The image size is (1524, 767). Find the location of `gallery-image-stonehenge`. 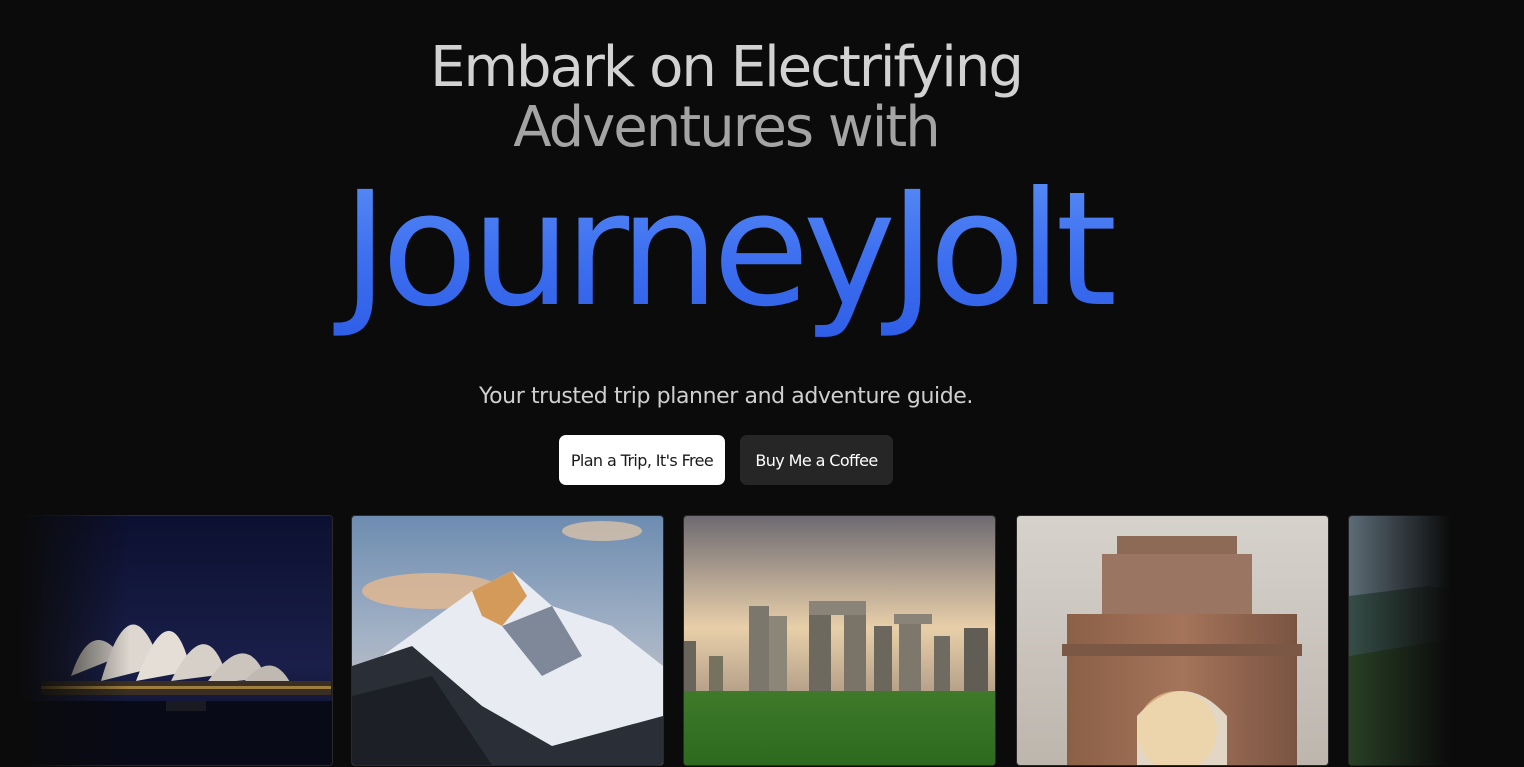

gallery-image-stonehenge is located at coordinates (839, 640).